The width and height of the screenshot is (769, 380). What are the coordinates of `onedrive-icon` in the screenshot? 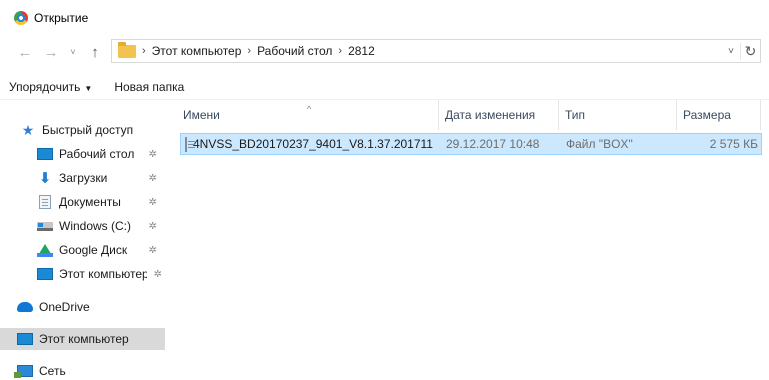 It's located at (25, 307).